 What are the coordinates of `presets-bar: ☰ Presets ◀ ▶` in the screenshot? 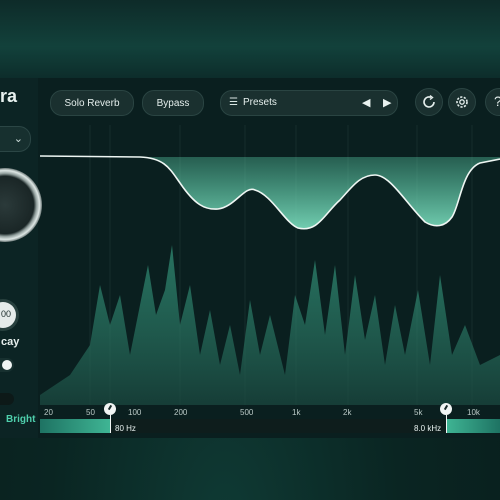 It's located at (309, 103).